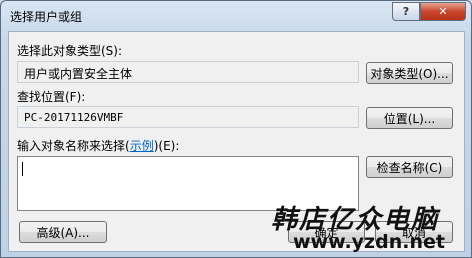 Image resolution: width=472 pixels, height=258 pixels. Describe the element at coordinates (188, 117) in the screenshot. I see `location-field: PC-20171126VMBF` at that location.